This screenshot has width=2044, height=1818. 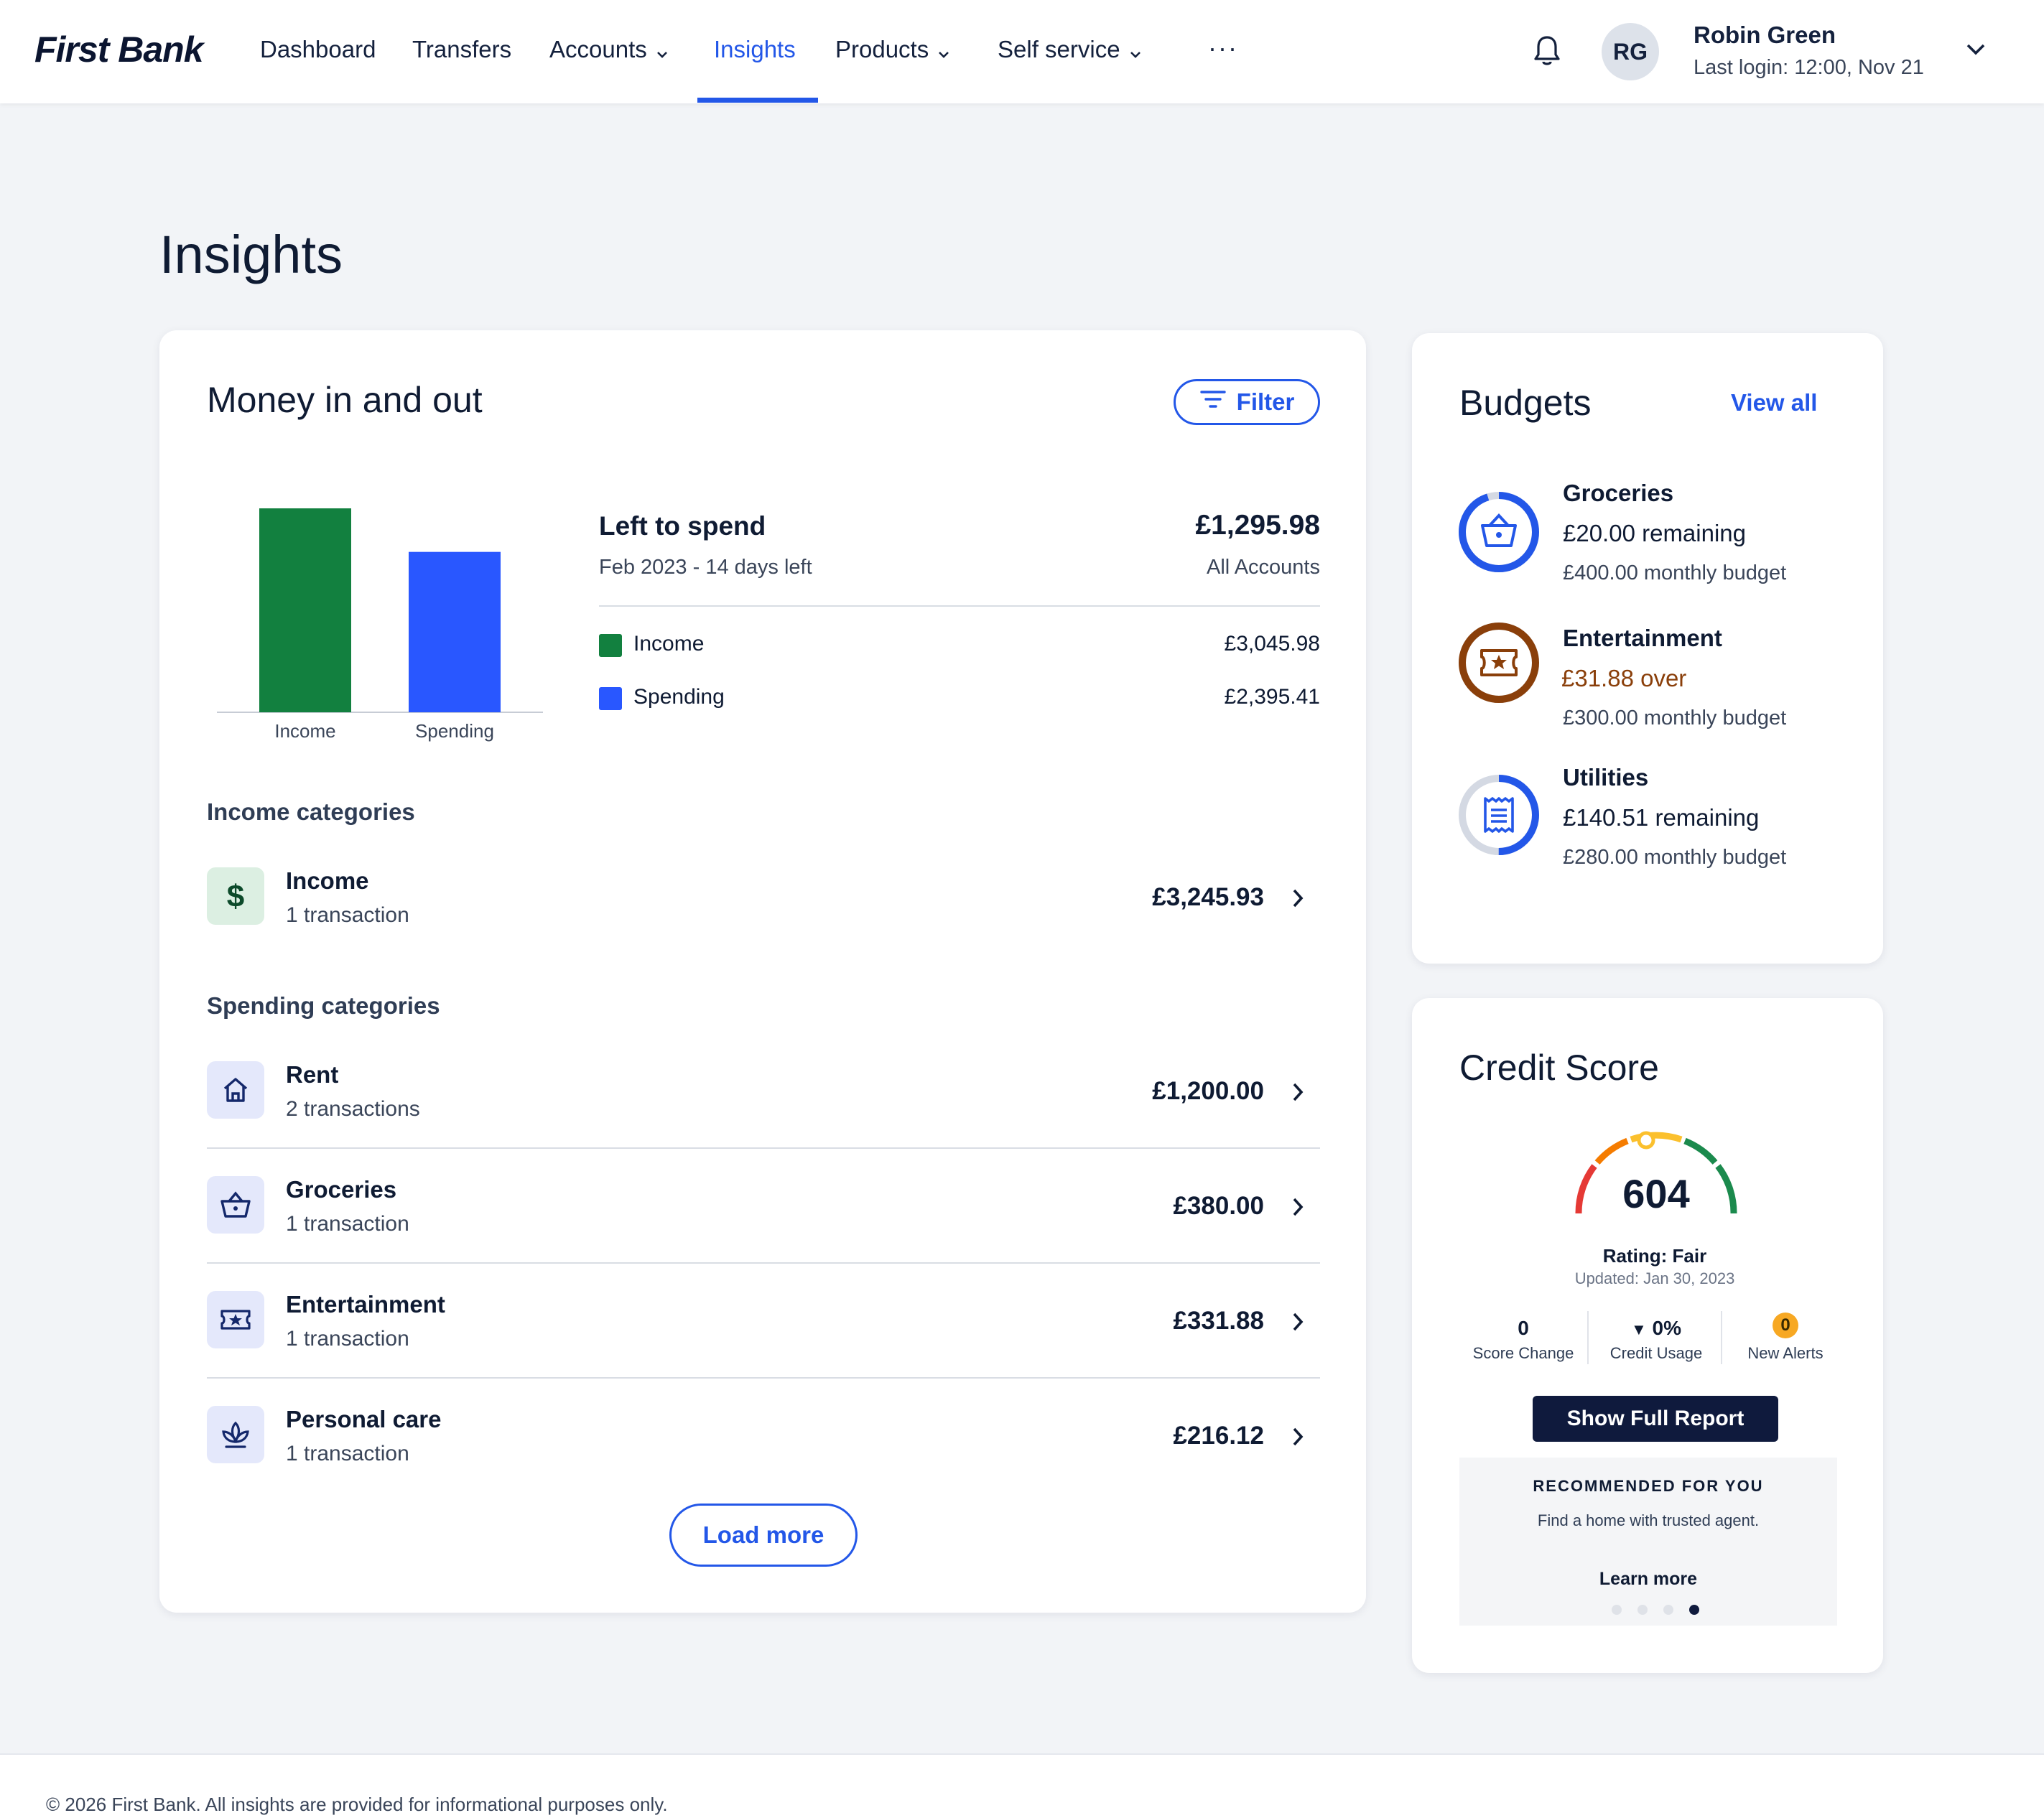 I want to click on category-name: Groceries, so click(x=341, y=1189).